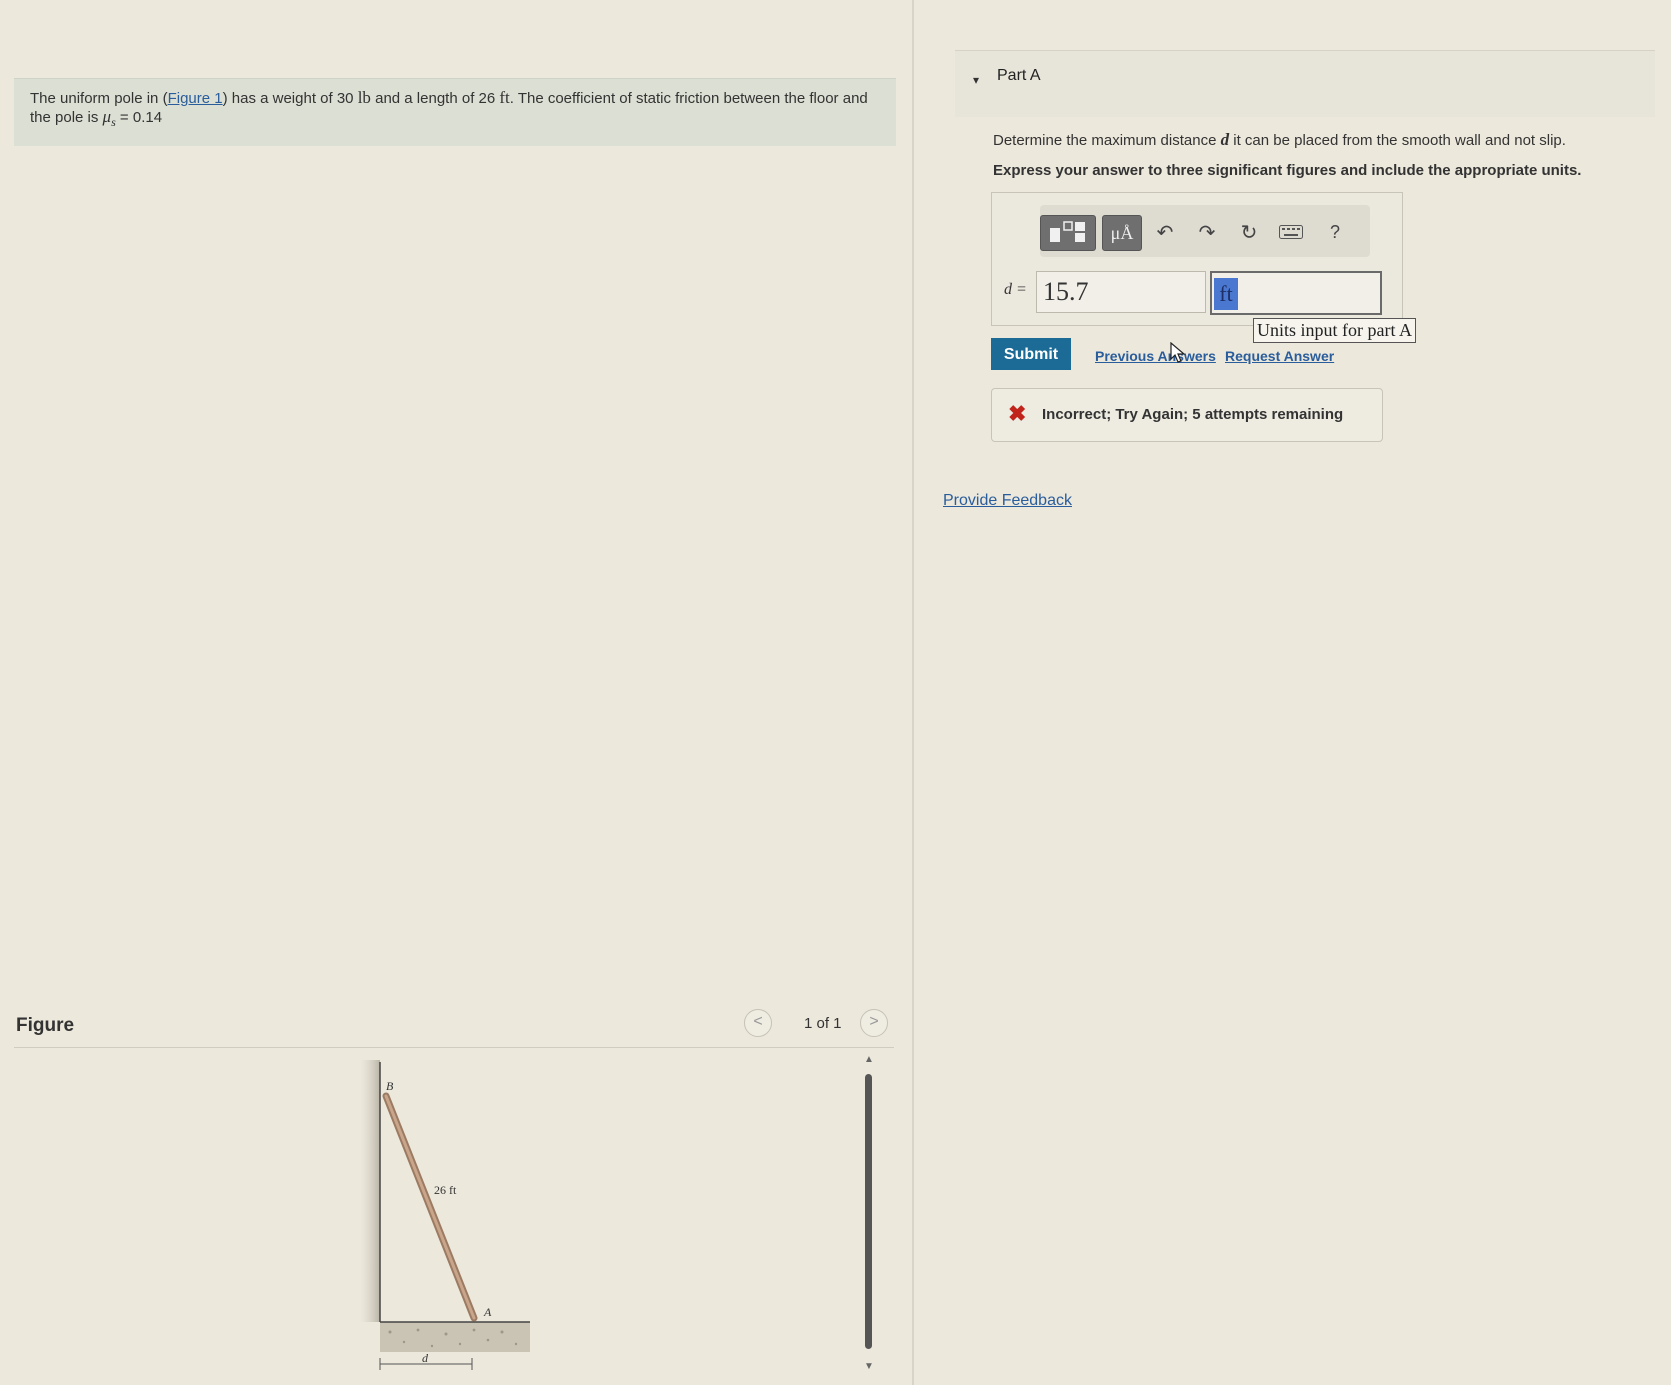 Image resolution: width=1671 pixels, height=1385 pixels. I want to click on pole-figure: B A 26 ft d, so click(445, 1215).